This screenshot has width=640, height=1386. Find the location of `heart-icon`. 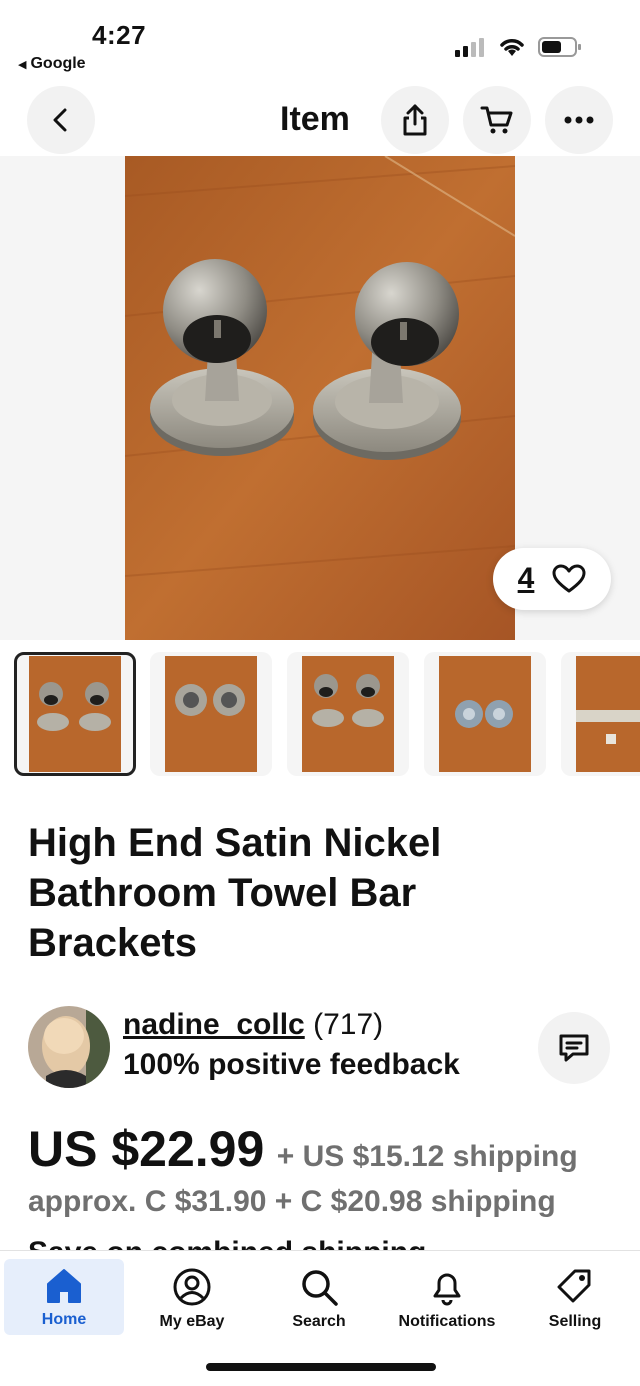

heart-icon is located at coordinates (569, 578).